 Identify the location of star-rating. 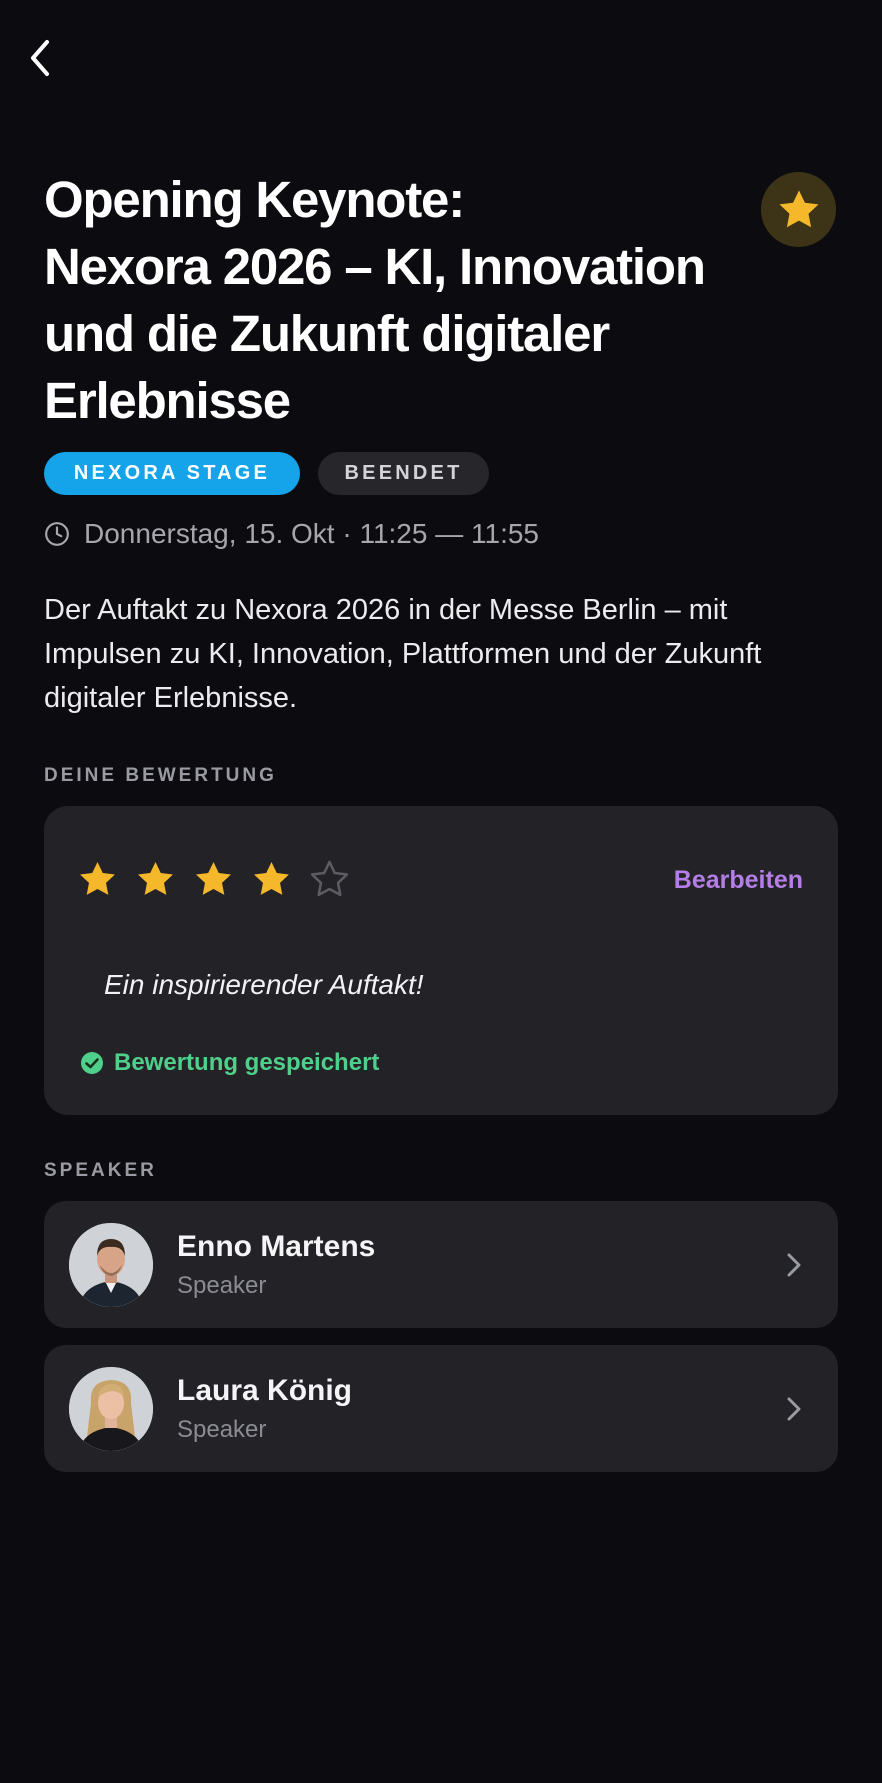
(213, 879).